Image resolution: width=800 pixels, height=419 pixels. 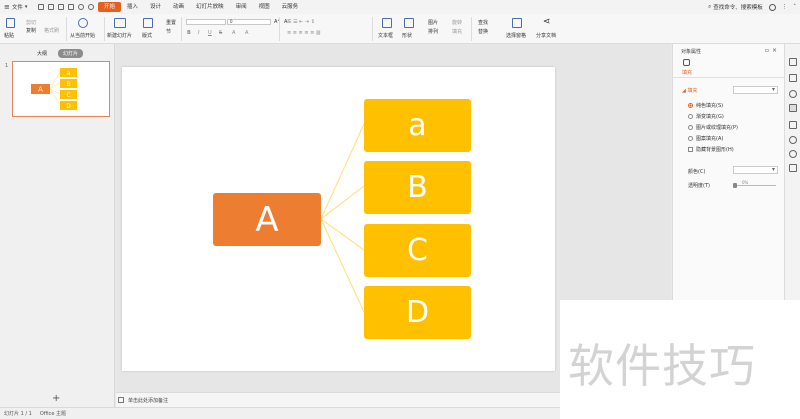 What do you see at coordinates (83, 23) in the screenshot?
I see `play-icon` at bounding box center [83, 23].